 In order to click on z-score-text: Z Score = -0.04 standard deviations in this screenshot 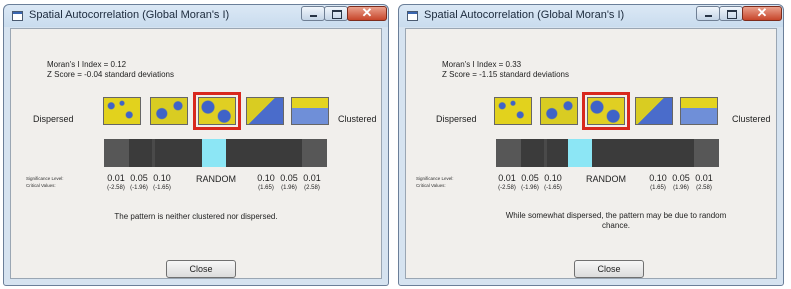, I will do `click(110, 74)`.